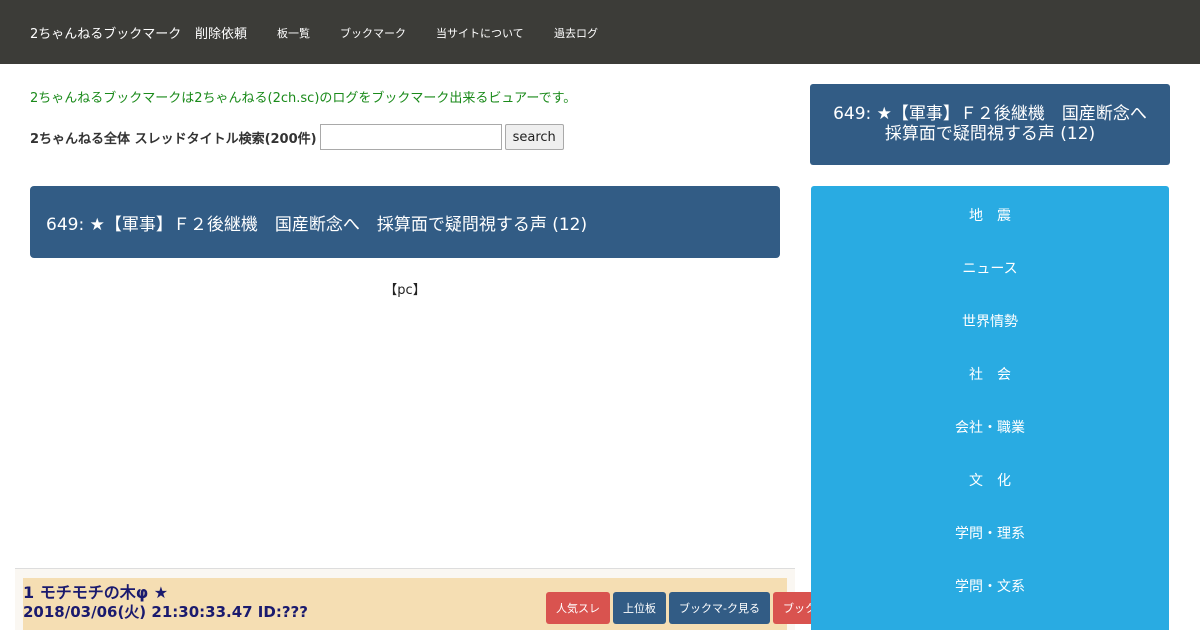  Describe the element at coordinates (719, 608) in the screenshot. I see `view-bookmarks-button: ブックマ-ク見る` at that location.